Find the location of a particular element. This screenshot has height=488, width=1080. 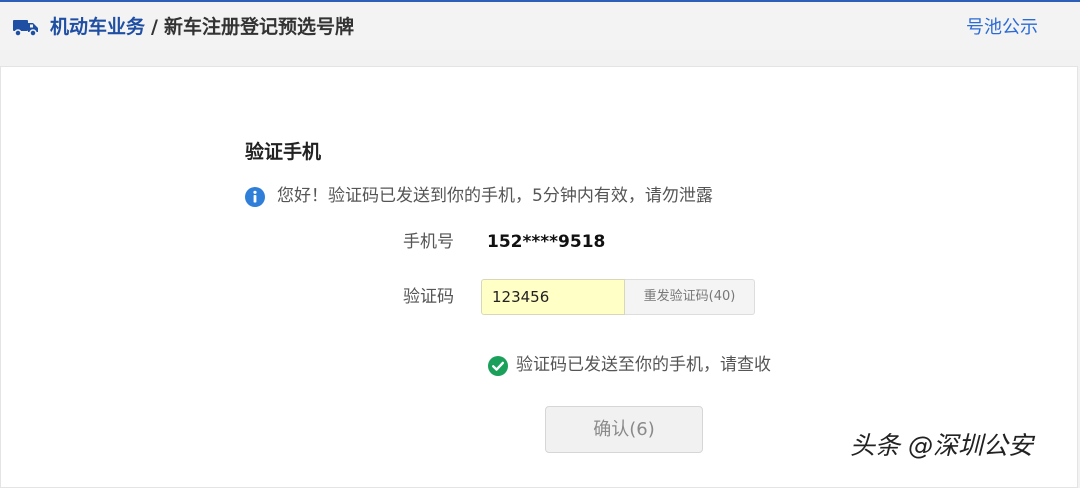

breadcrumb: 机动车业务 / 新车注册登记预选号牌 is located at coordinates (202, 27).